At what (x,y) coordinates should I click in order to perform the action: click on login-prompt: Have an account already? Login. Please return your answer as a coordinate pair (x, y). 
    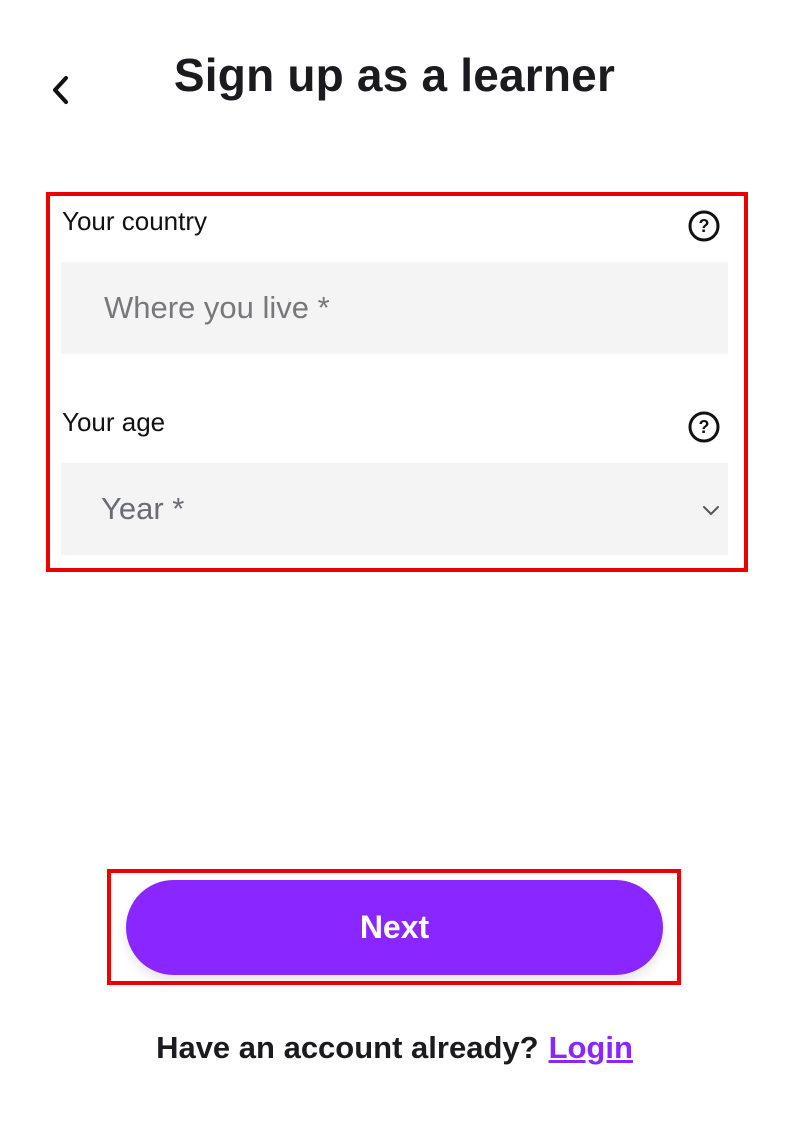
    Looking at the image, I should click on (394, 1048).